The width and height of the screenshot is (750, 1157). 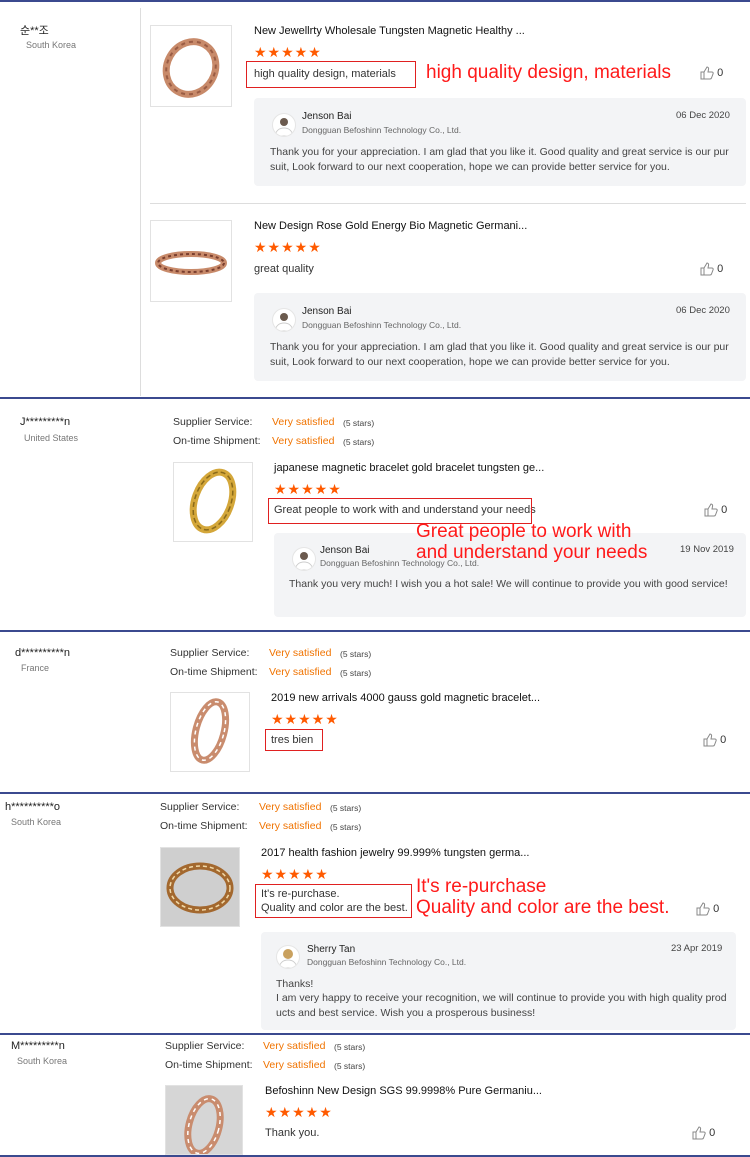 I want to click on reply-date: 19 Nov 2019, so click(x=707, y=549).